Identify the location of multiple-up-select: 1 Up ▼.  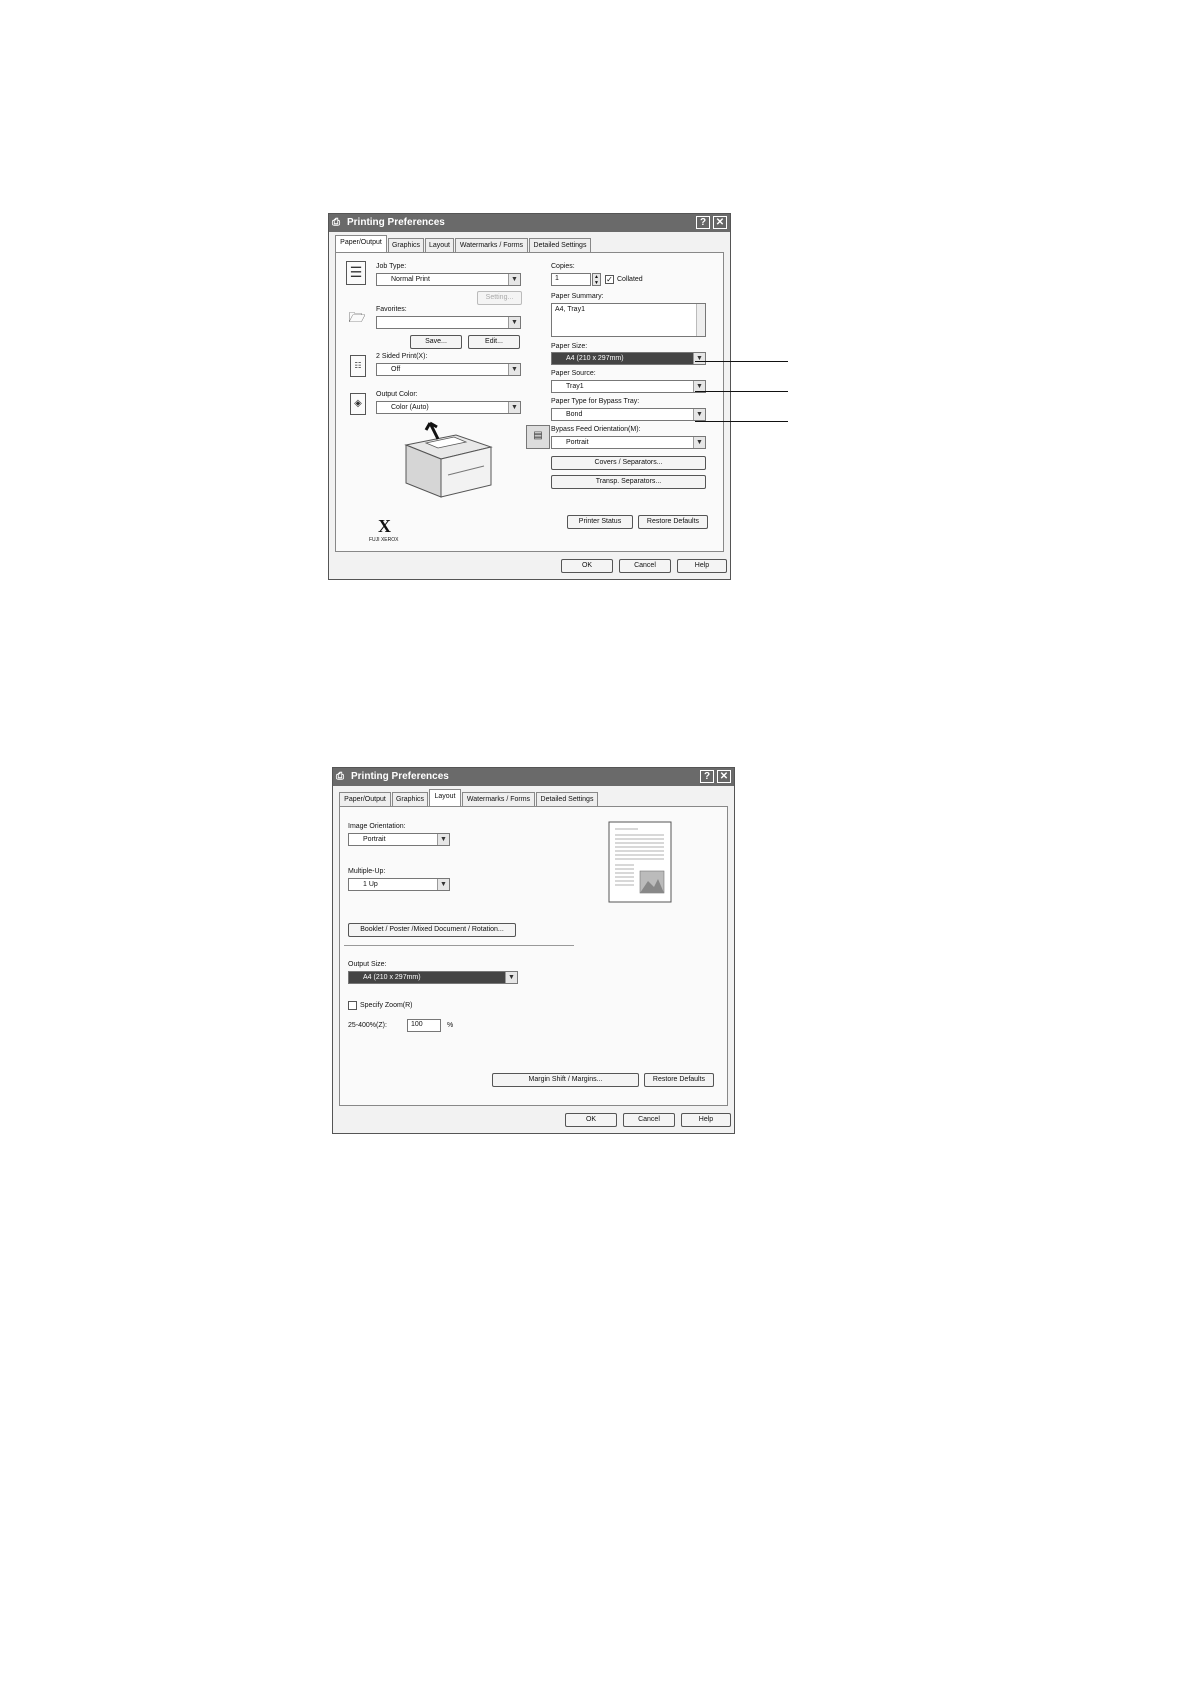
(399, 884).